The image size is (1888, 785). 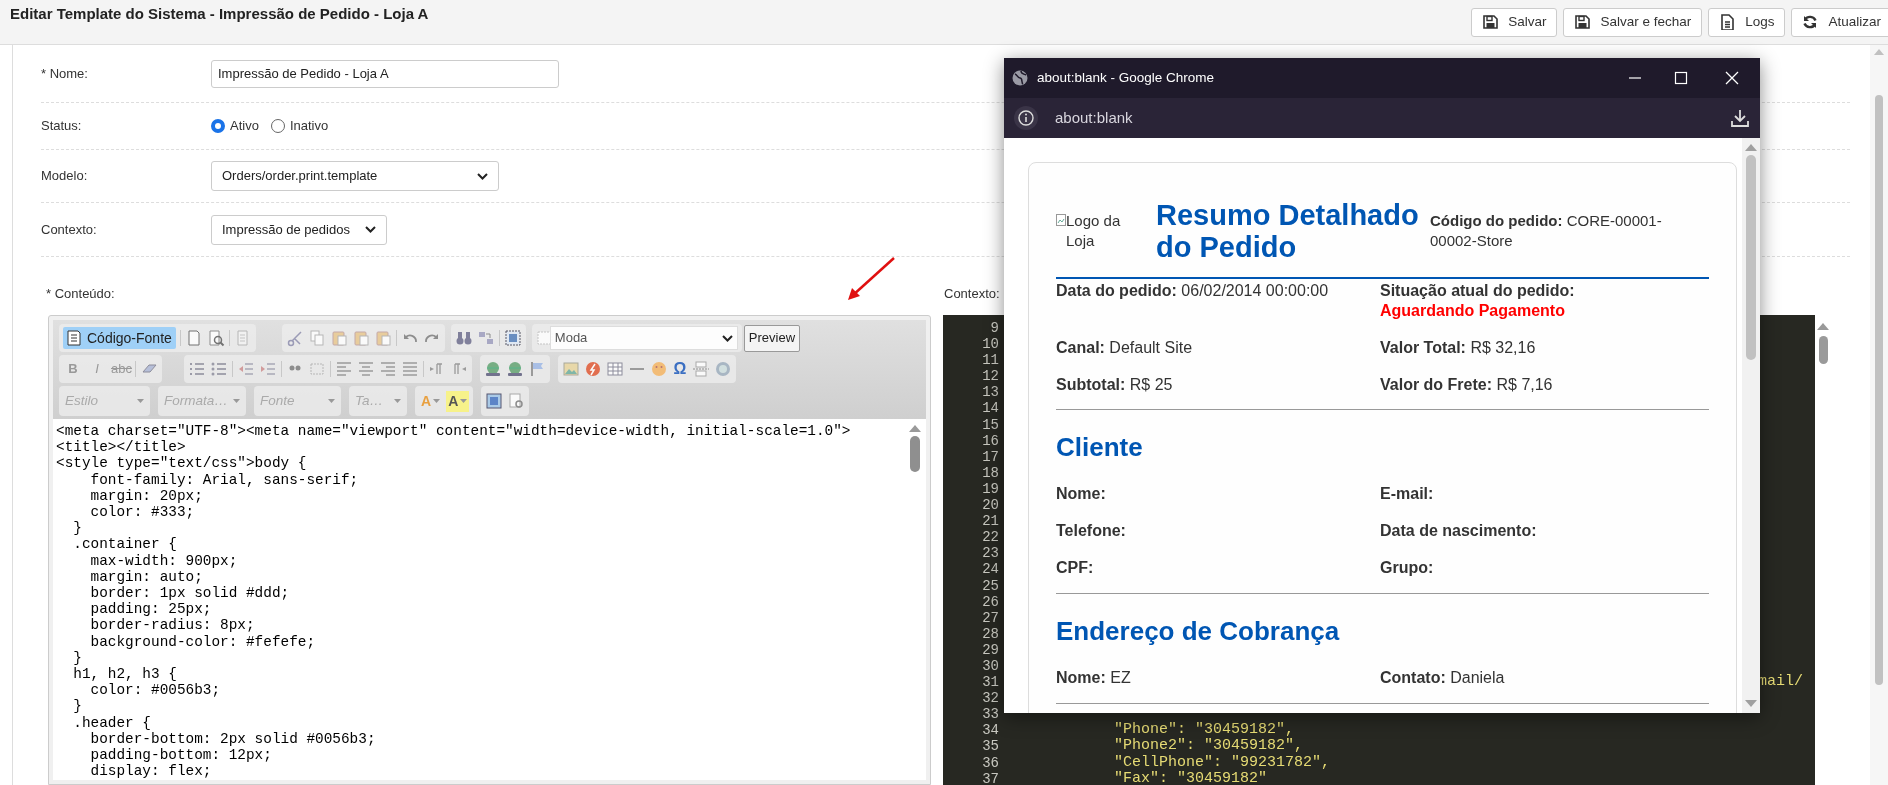 What do you see at coordinates (990, 537) in the screenshot?
I see `line-number: 22` at bounding box center [990, 537].